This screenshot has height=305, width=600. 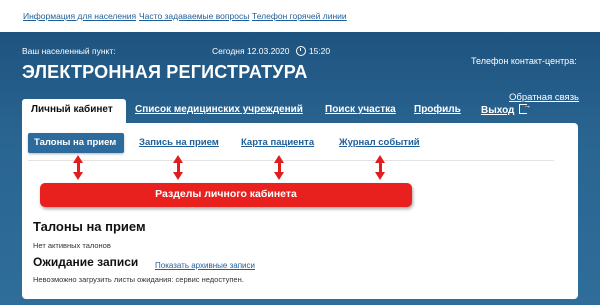 I want to click on archive-link: Показать архивные записи, so click(x=205, y=265).